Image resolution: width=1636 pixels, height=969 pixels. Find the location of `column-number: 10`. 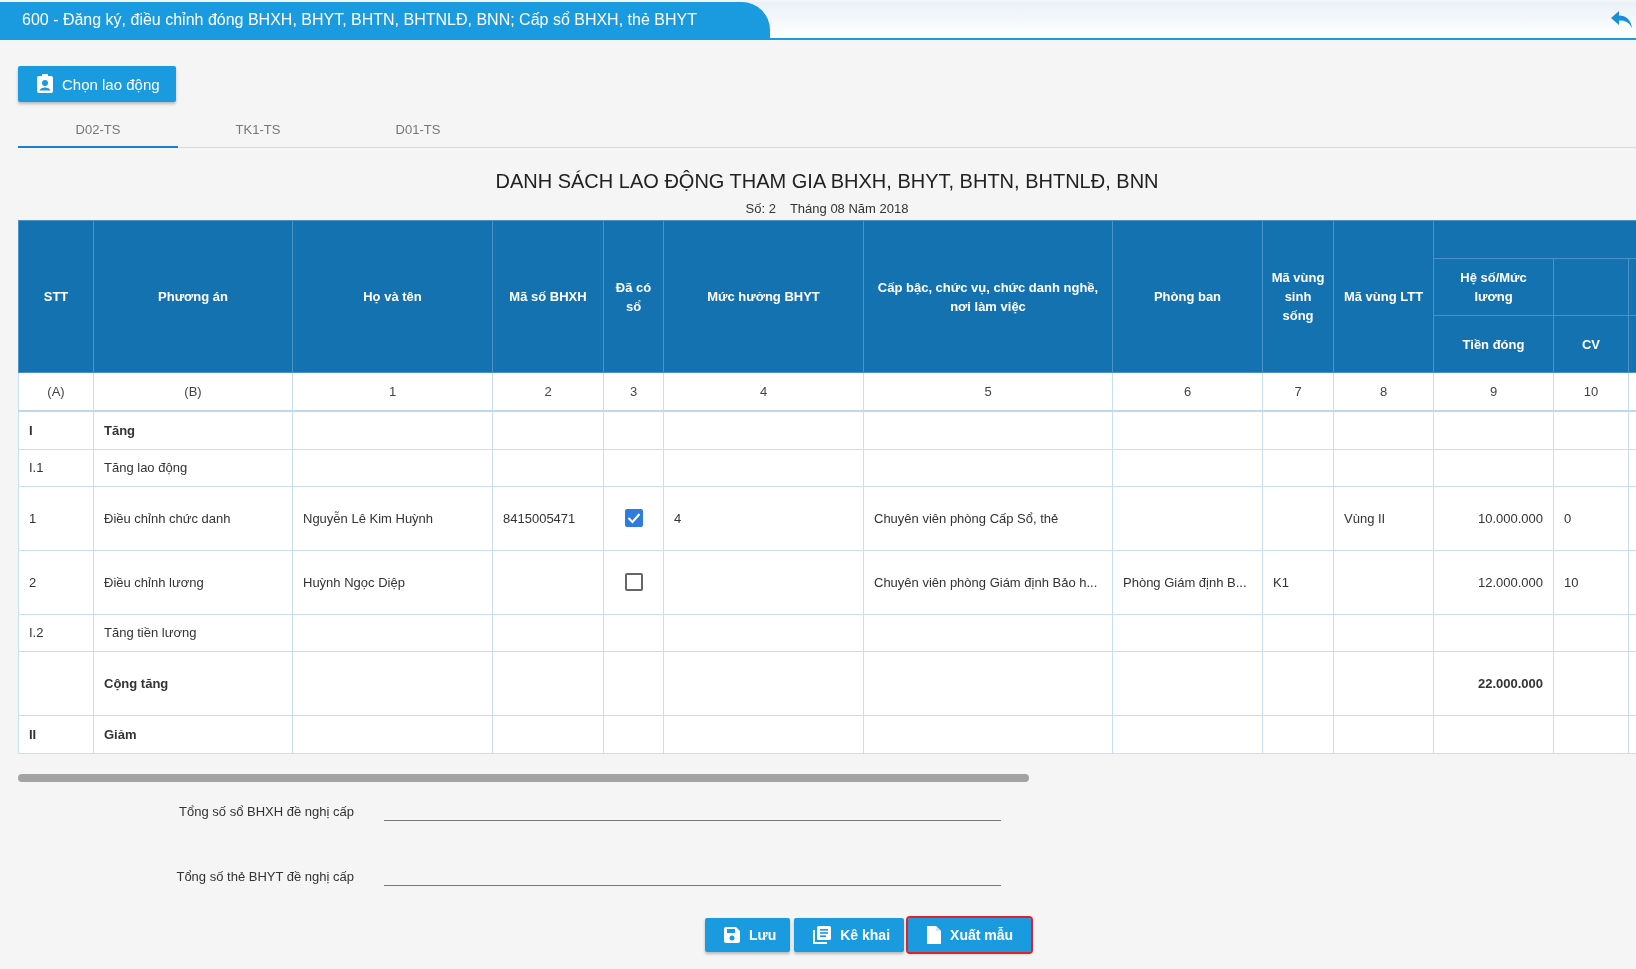

column-number: 10 is located at coordinates (1591, 391).